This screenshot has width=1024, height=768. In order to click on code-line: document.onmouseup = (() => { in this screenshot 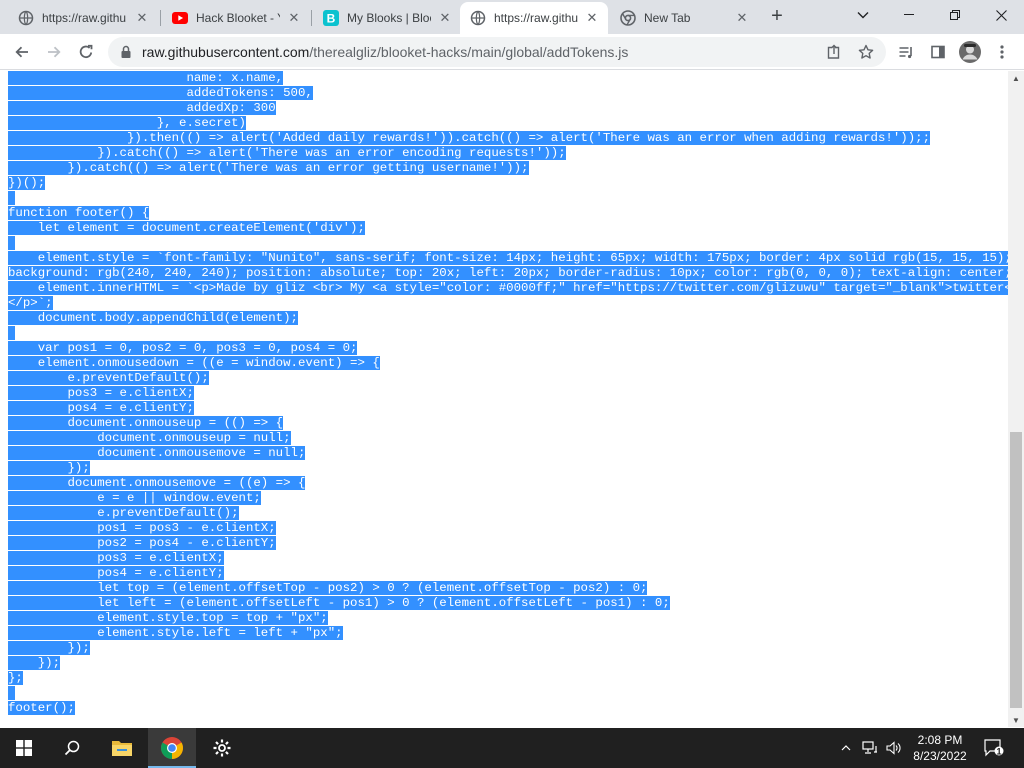, I will do `click(508, 423)`.